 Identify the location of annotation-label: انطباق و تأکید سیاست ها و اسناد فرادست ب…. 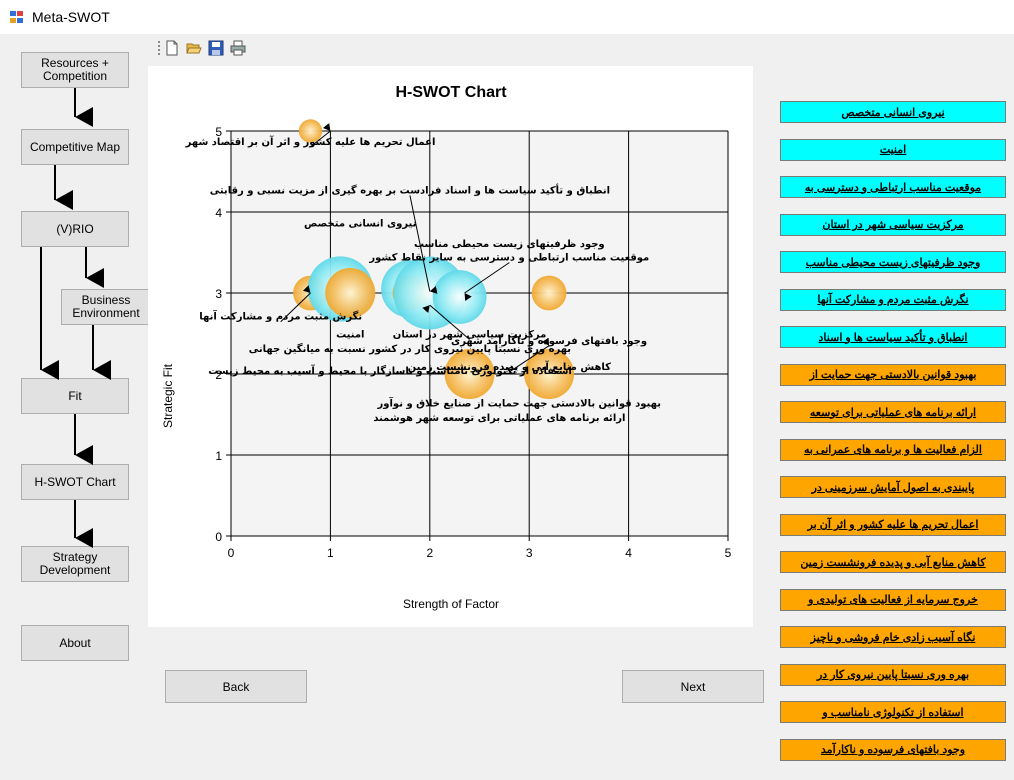
(410, 189).